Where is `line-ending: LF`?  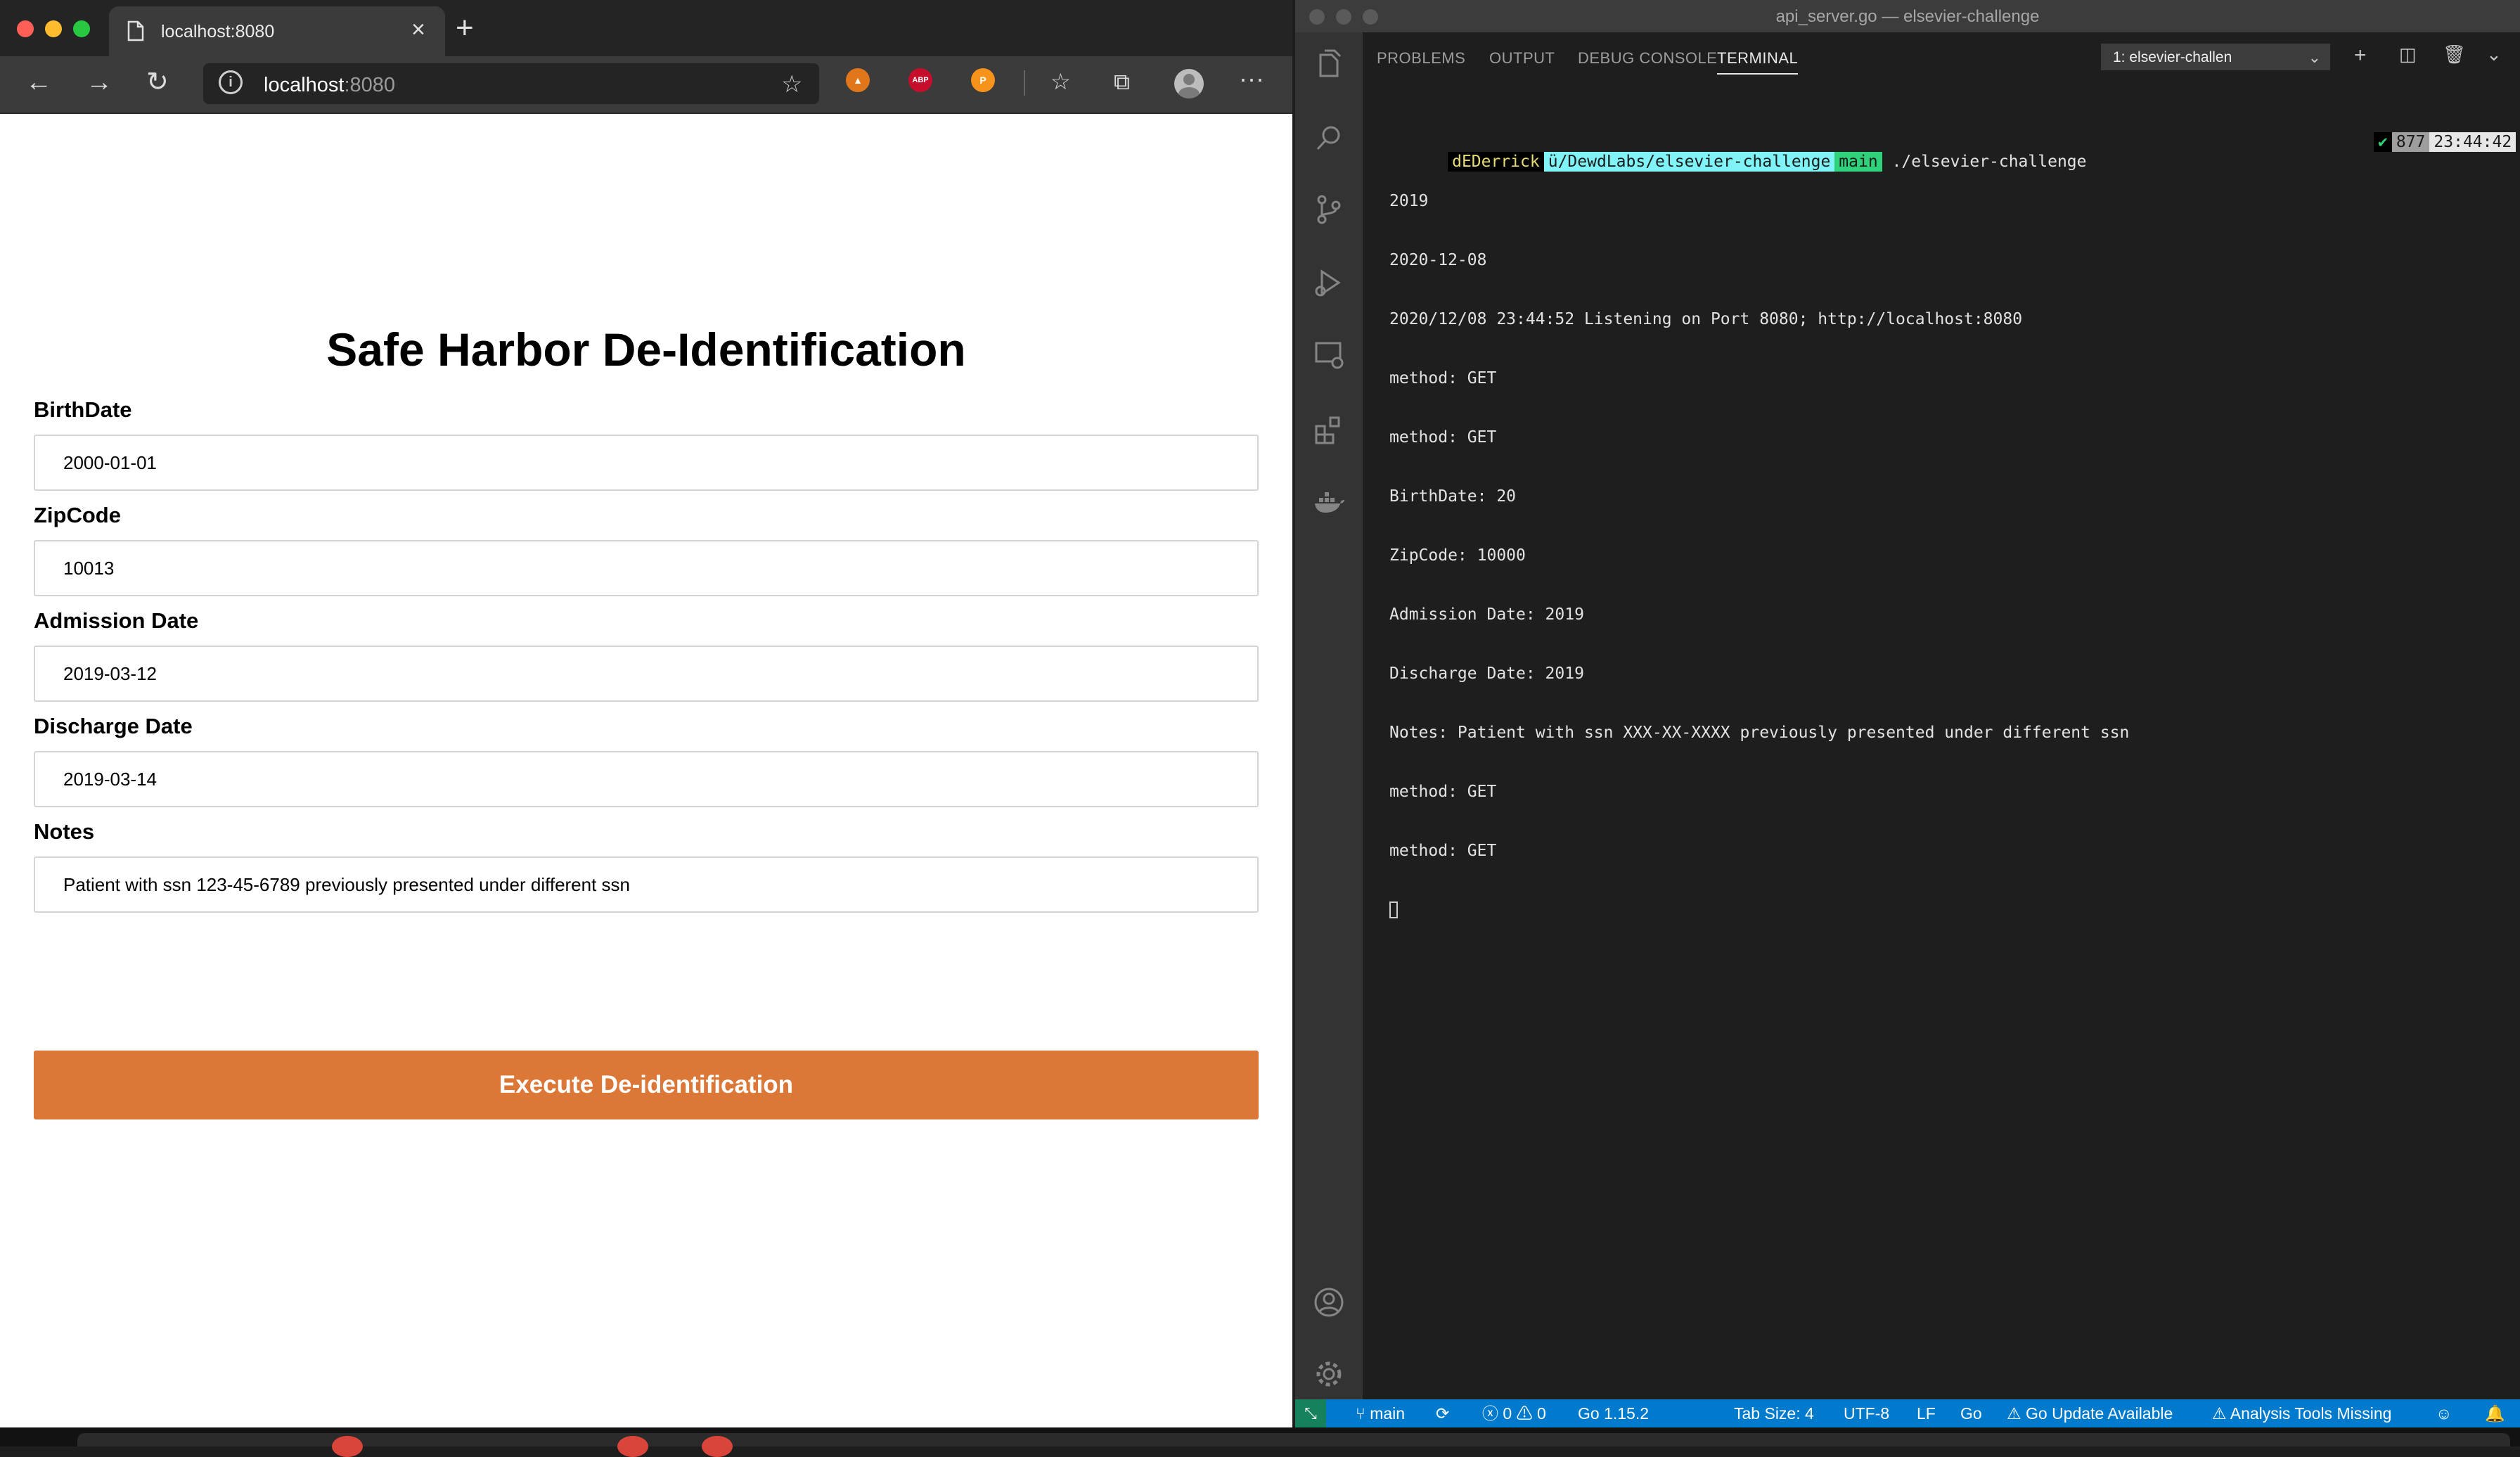
line-ending: LF is located at coordinates (1926, 1413).